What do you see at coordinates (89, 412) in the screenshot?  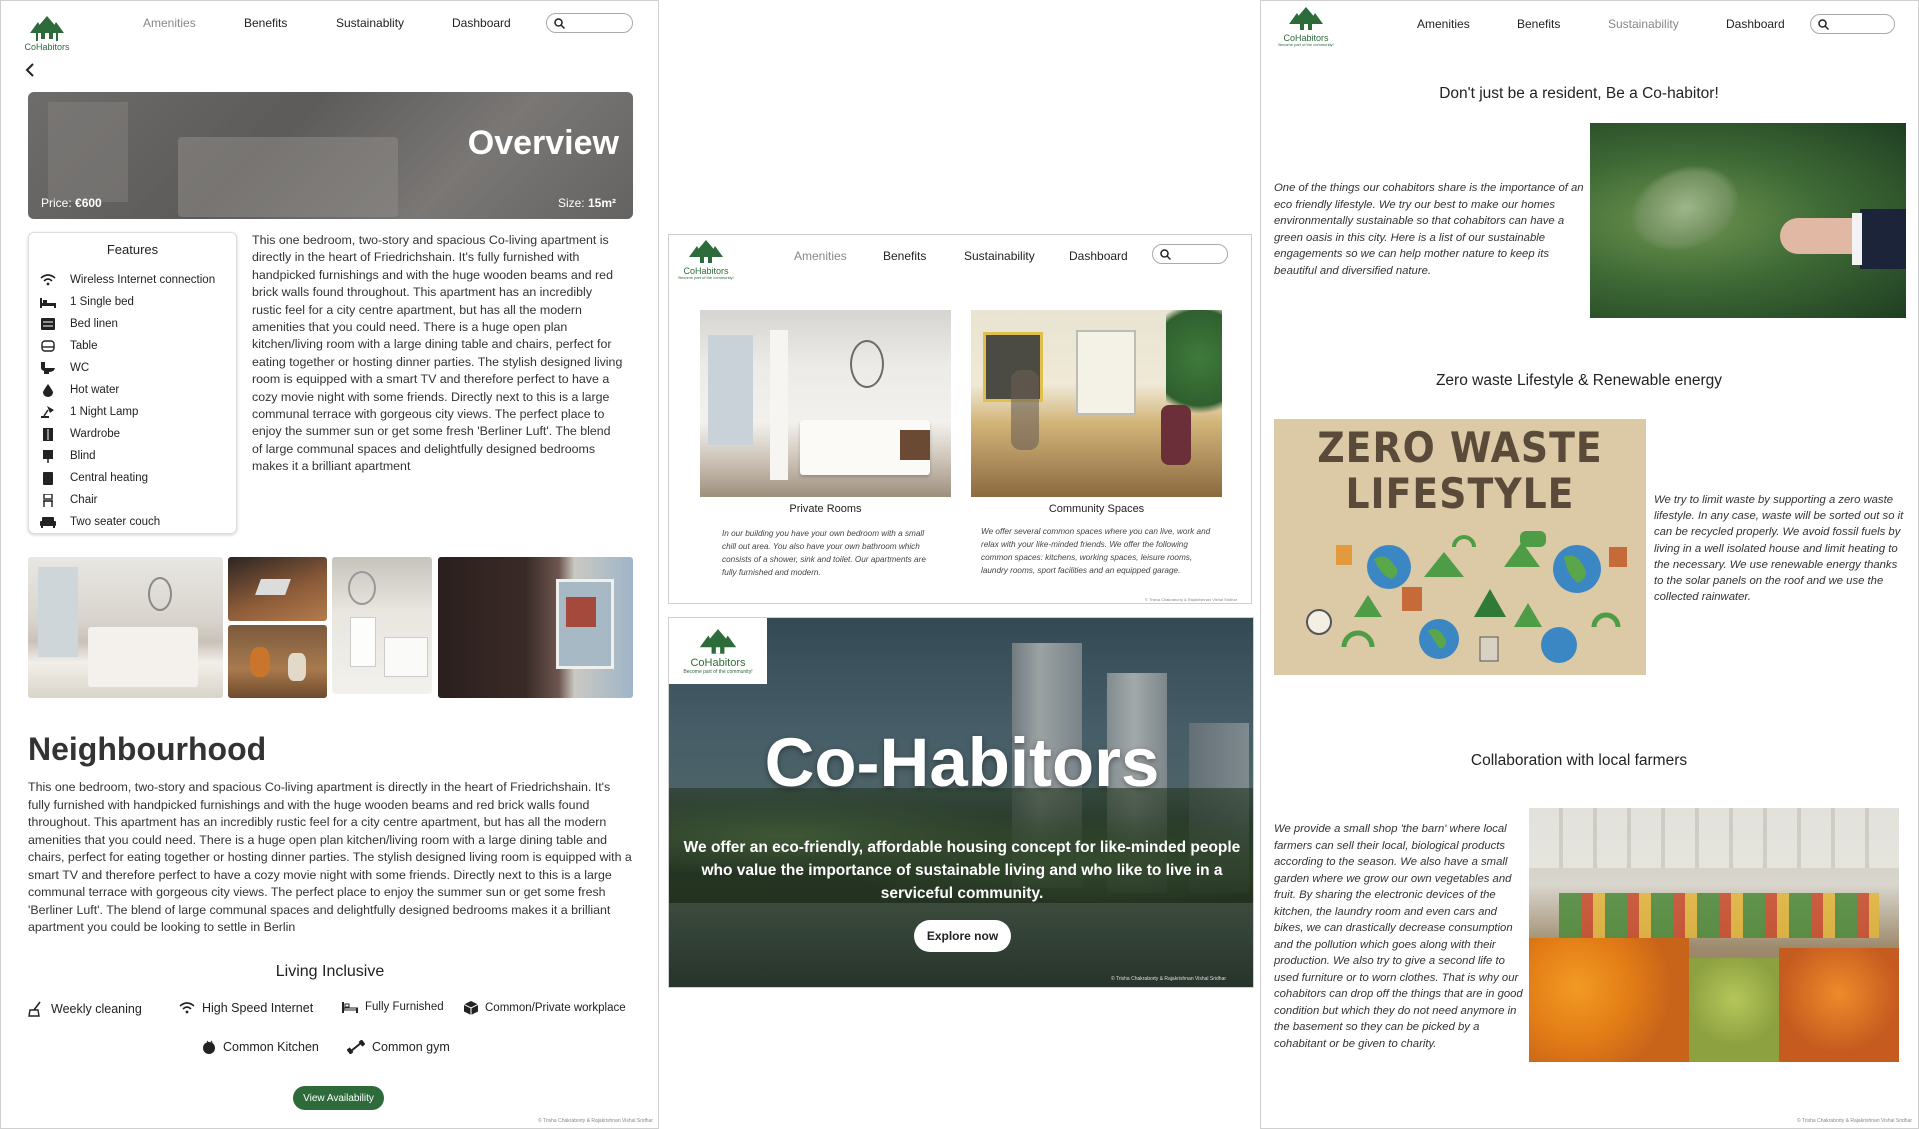 I see `feature-item: 1 Night Lamp` at bounding box center [89, 412].